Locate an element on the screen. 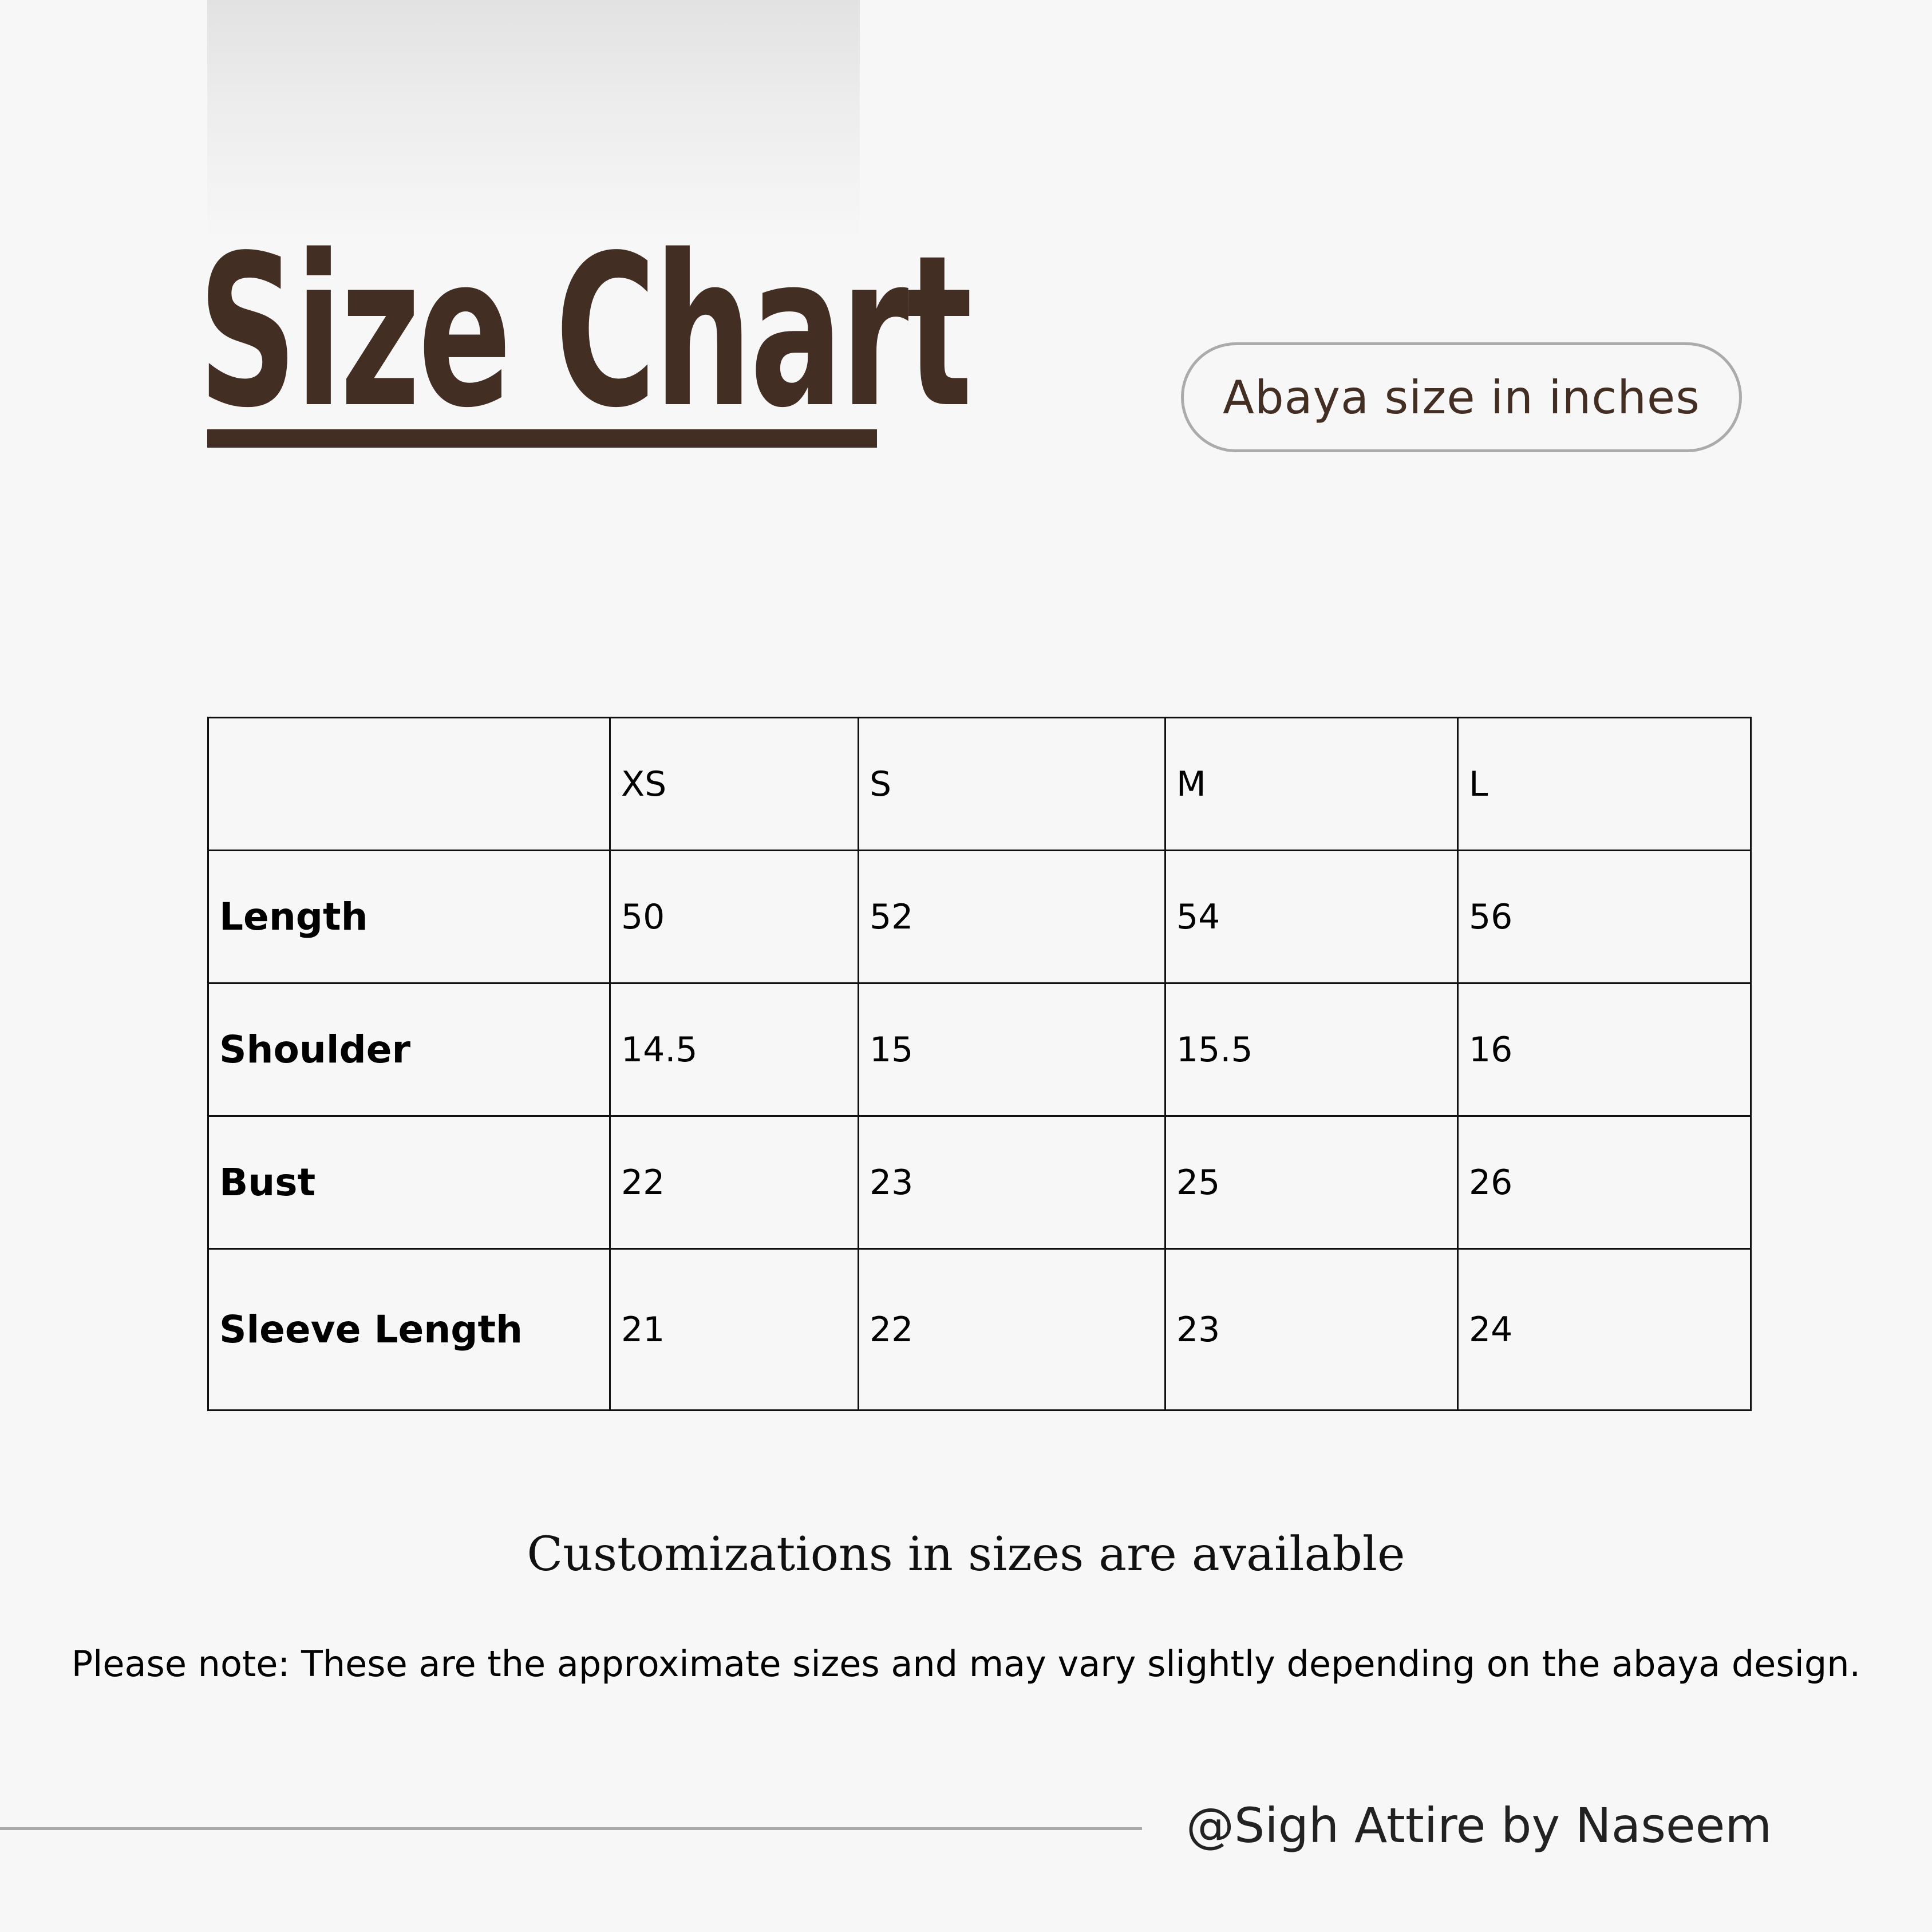 The width and height of the screenshot is (1932, 1932). table-cell: 26 is located at coordinates (1604, 1182).